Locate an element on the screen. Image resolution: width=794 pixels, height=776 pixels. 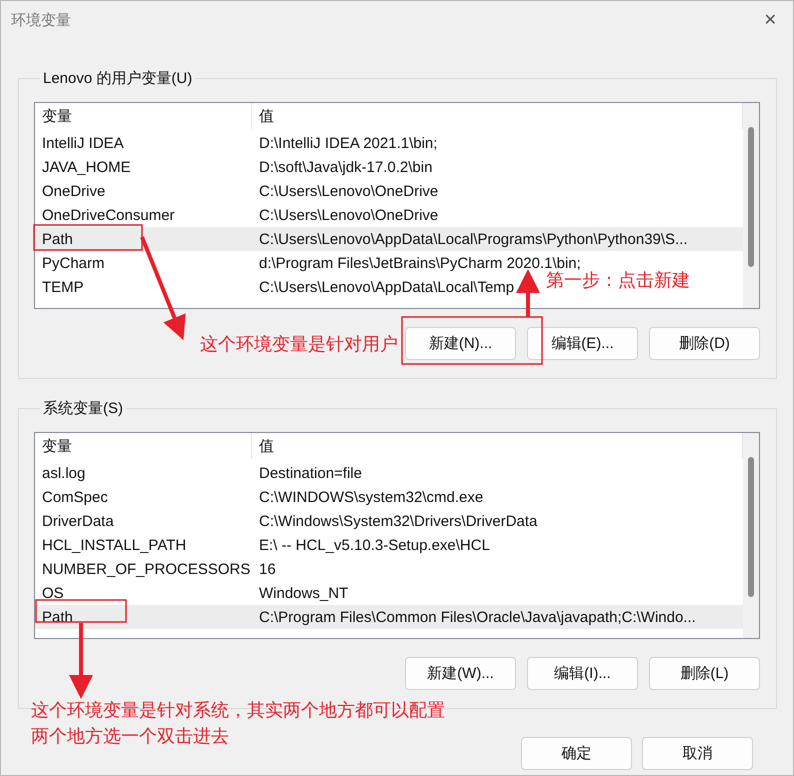
annotation-text: 两个地方选一个双击进去 is located at coordinates (130, 736).